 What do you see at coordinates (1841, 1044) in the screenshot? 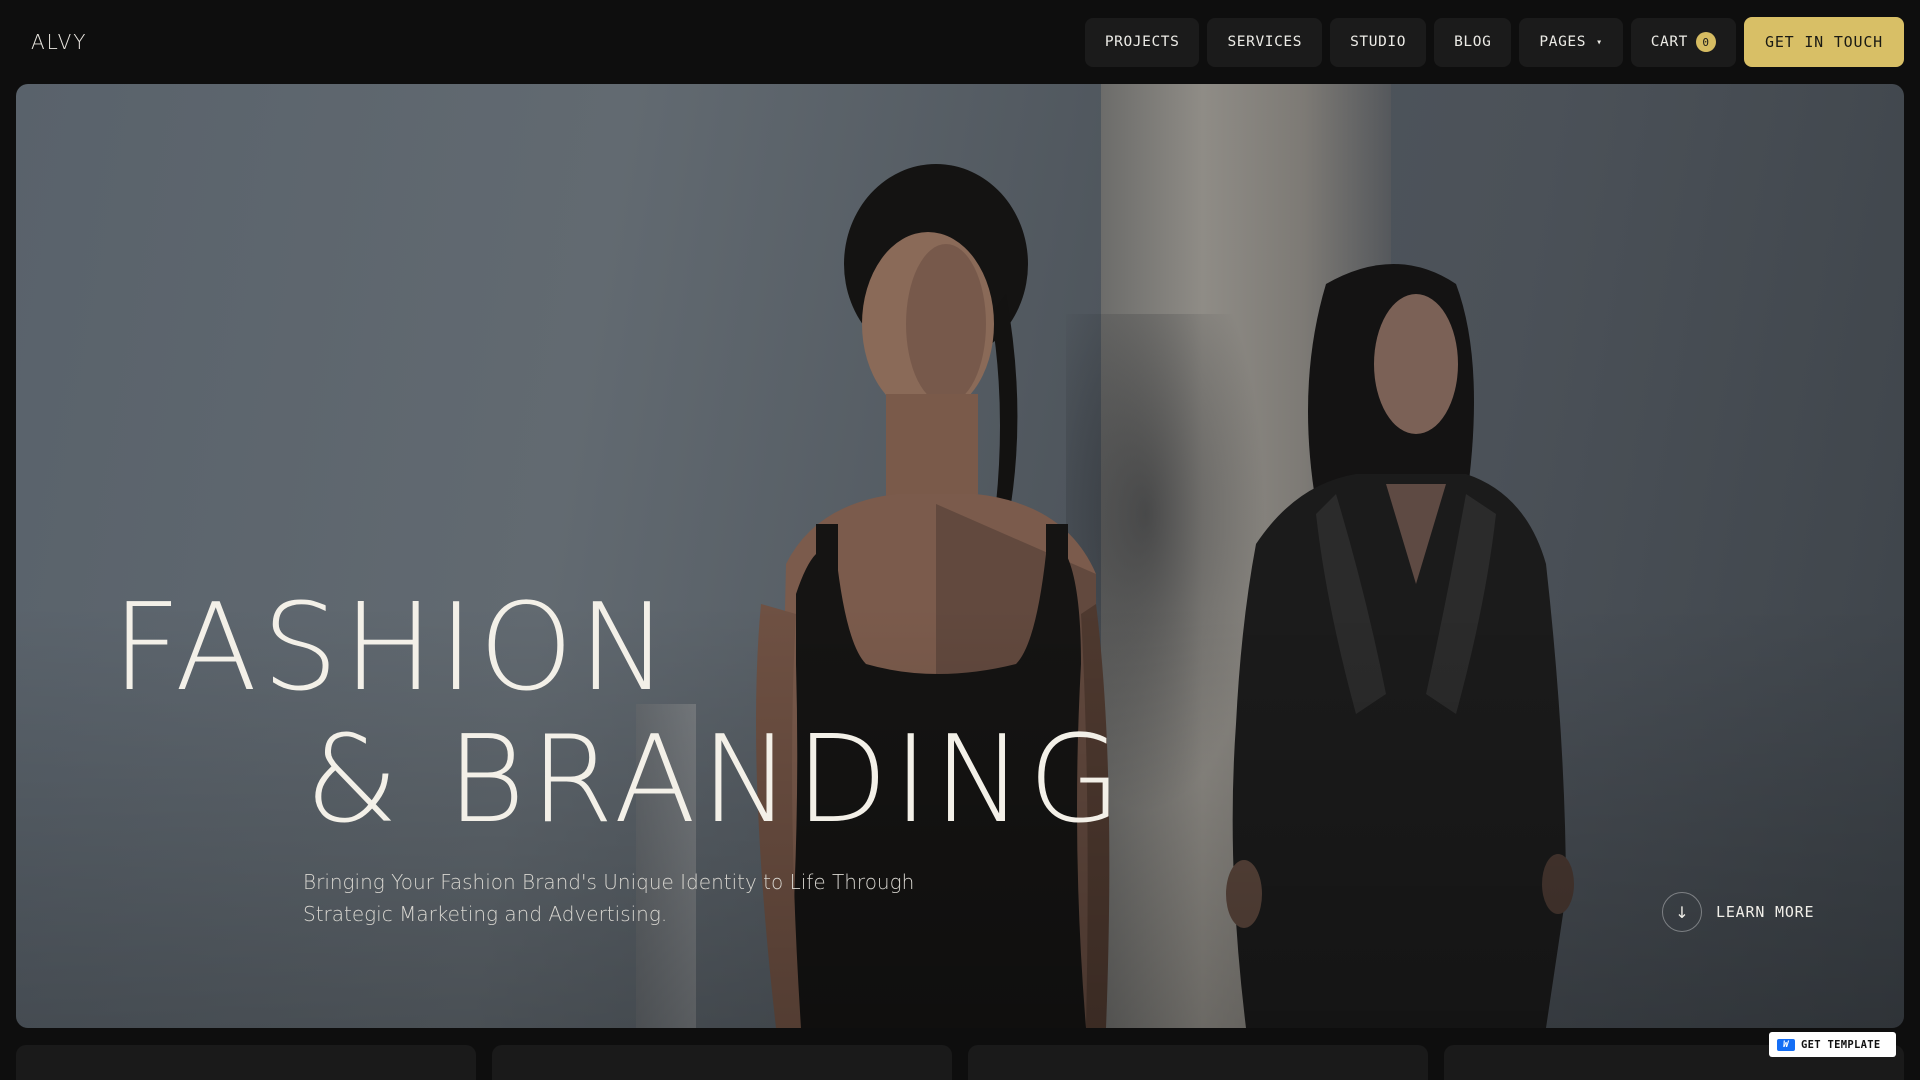
I see `get-template-label: GET TEMPLATE` at bounding box center [1841, 1044].